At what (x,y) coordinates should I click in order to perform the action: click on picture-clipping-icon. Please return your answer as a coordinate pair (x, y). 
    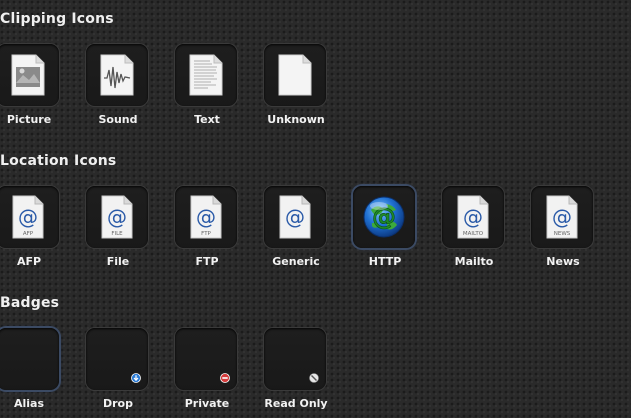
    Looking at the image, I should click on (28, 75).